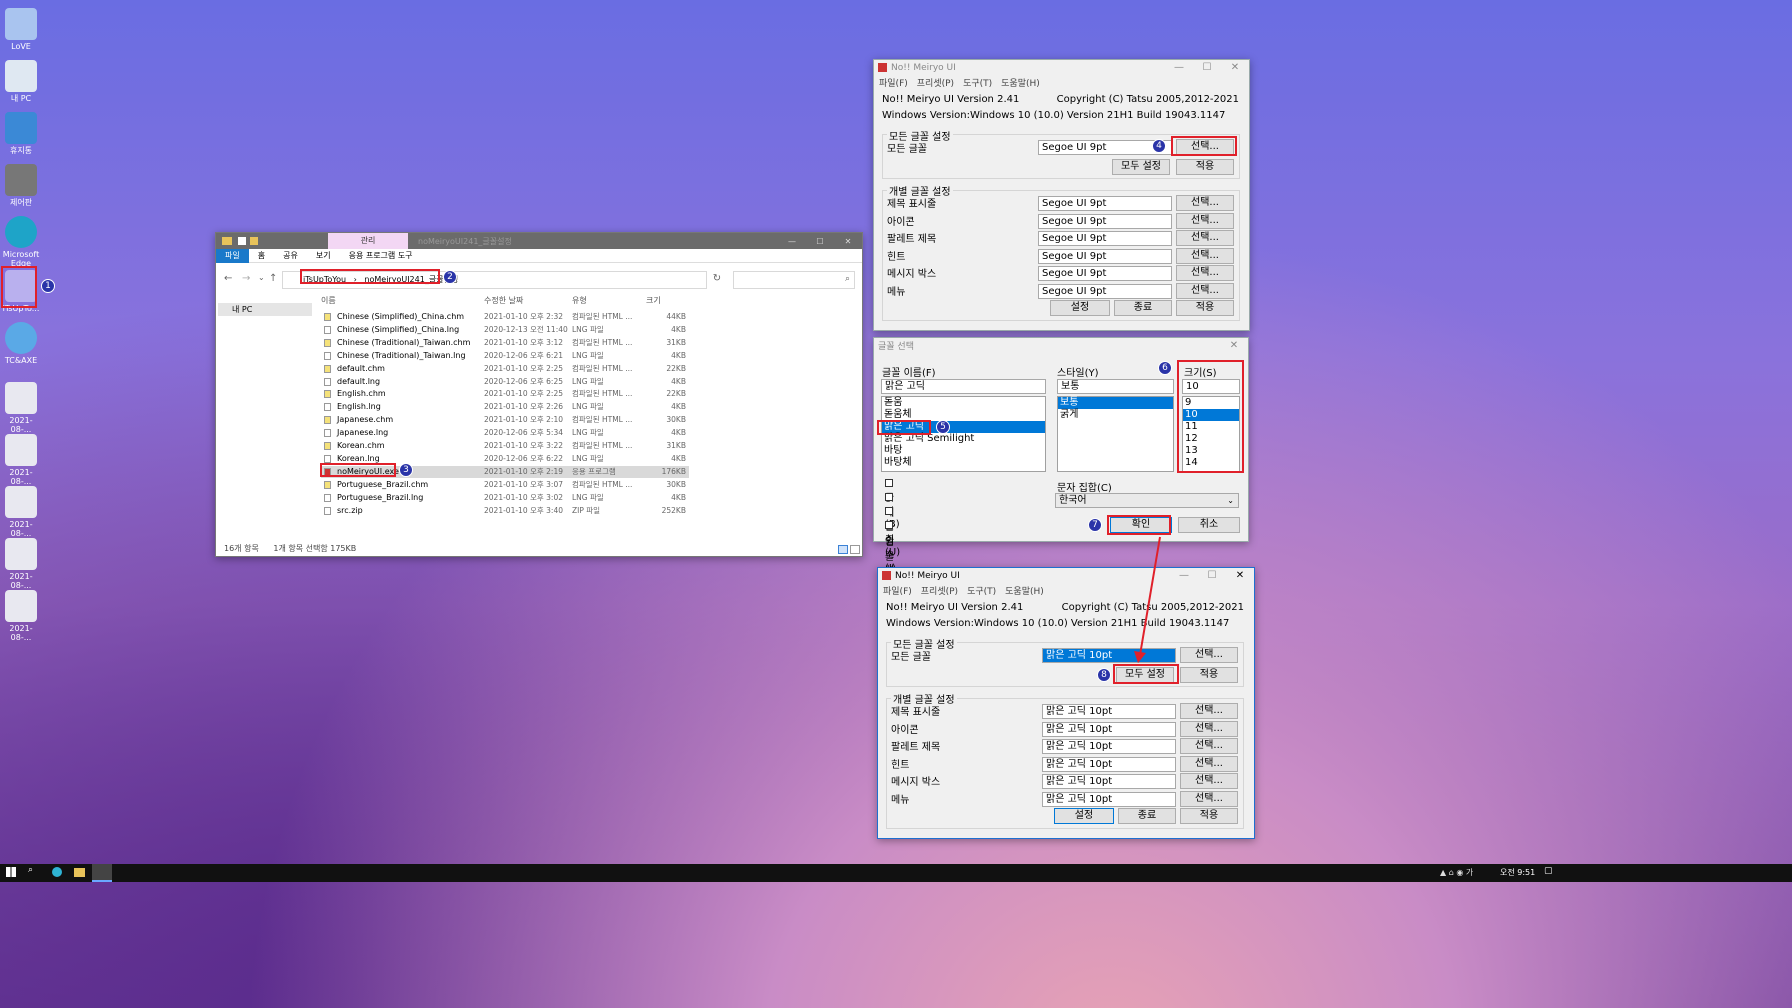  What do you see at coordinates (963, 403) in the screenshot?
I see `list-option: 돋움` at bounding box center [963, 403].